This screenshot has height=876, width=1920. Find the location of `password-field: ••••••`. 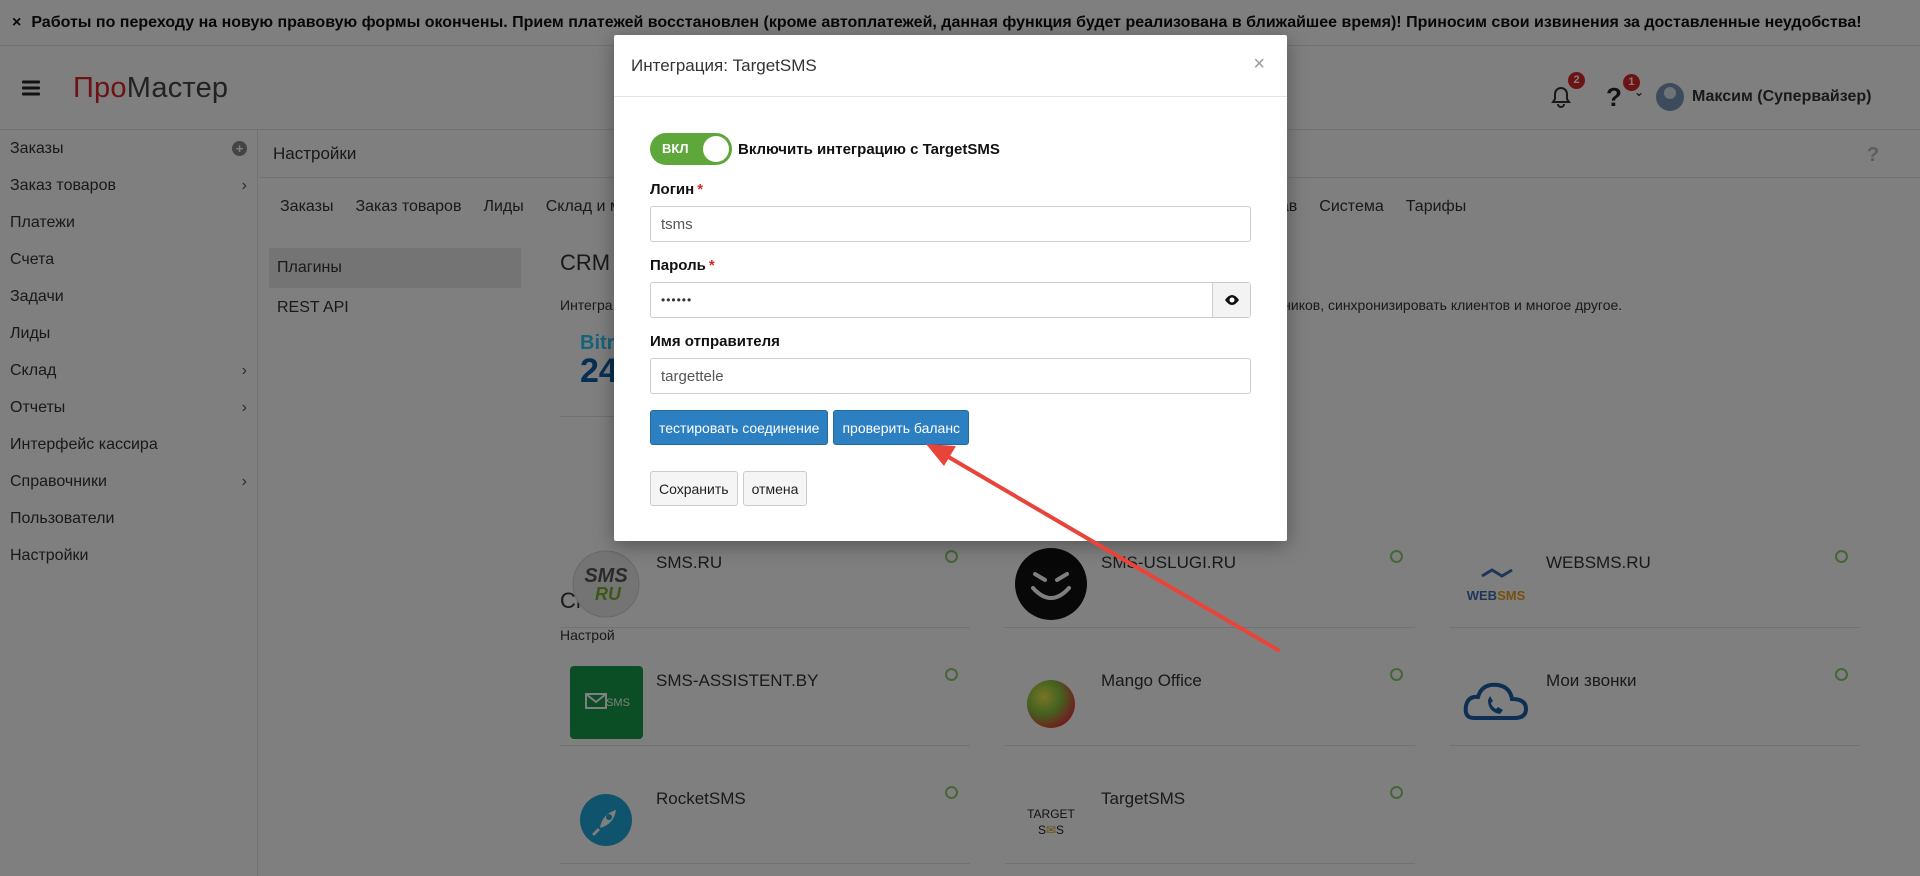

password-field: •••••• is located at coordinates (950, 300).